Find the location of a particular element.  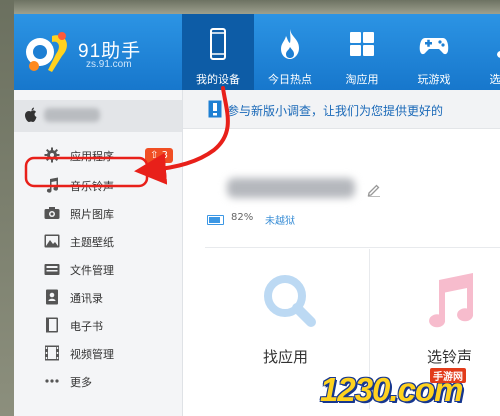

sidebar-item-apps: 应用程序 ⇧ 3 is located at coordinates (98, 155).